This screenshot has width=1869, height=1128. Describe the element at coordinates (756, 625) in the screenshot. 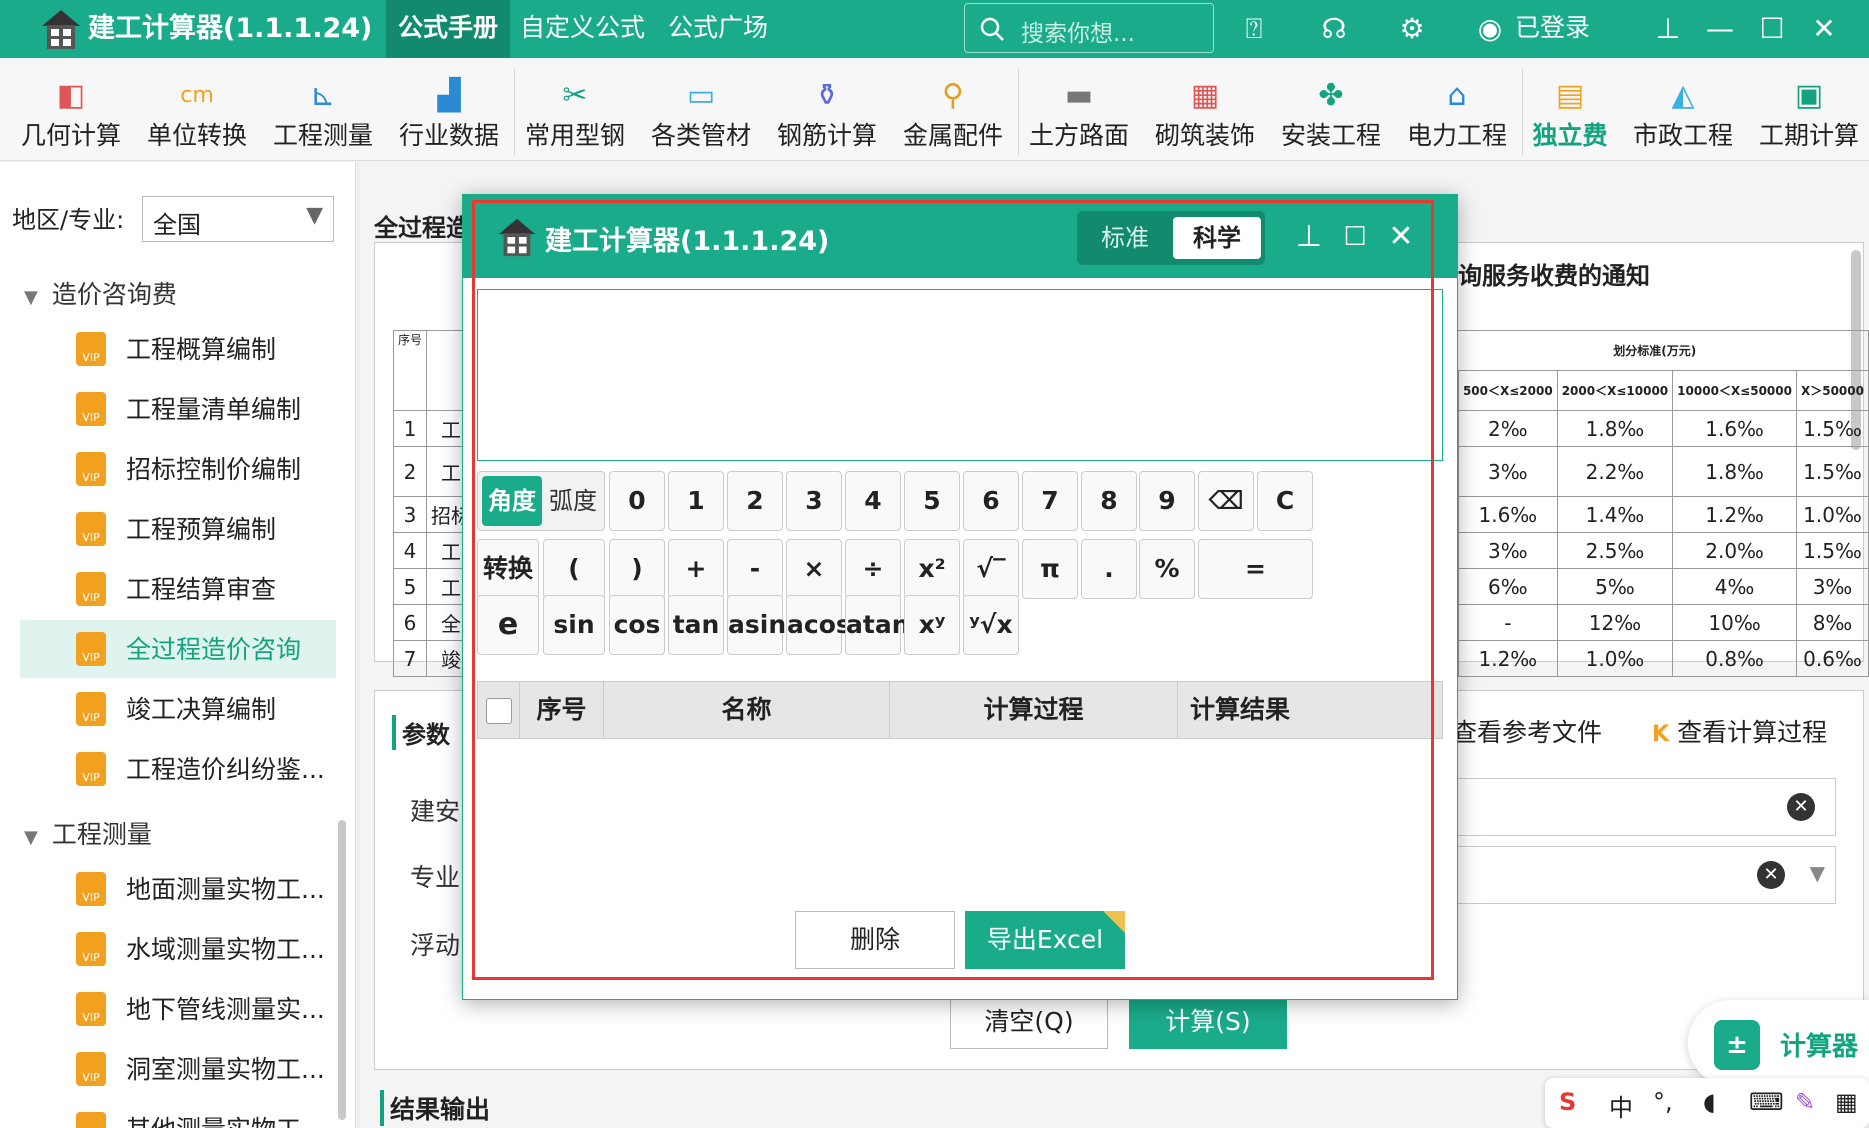

I see `key-asin: asin` at that location.